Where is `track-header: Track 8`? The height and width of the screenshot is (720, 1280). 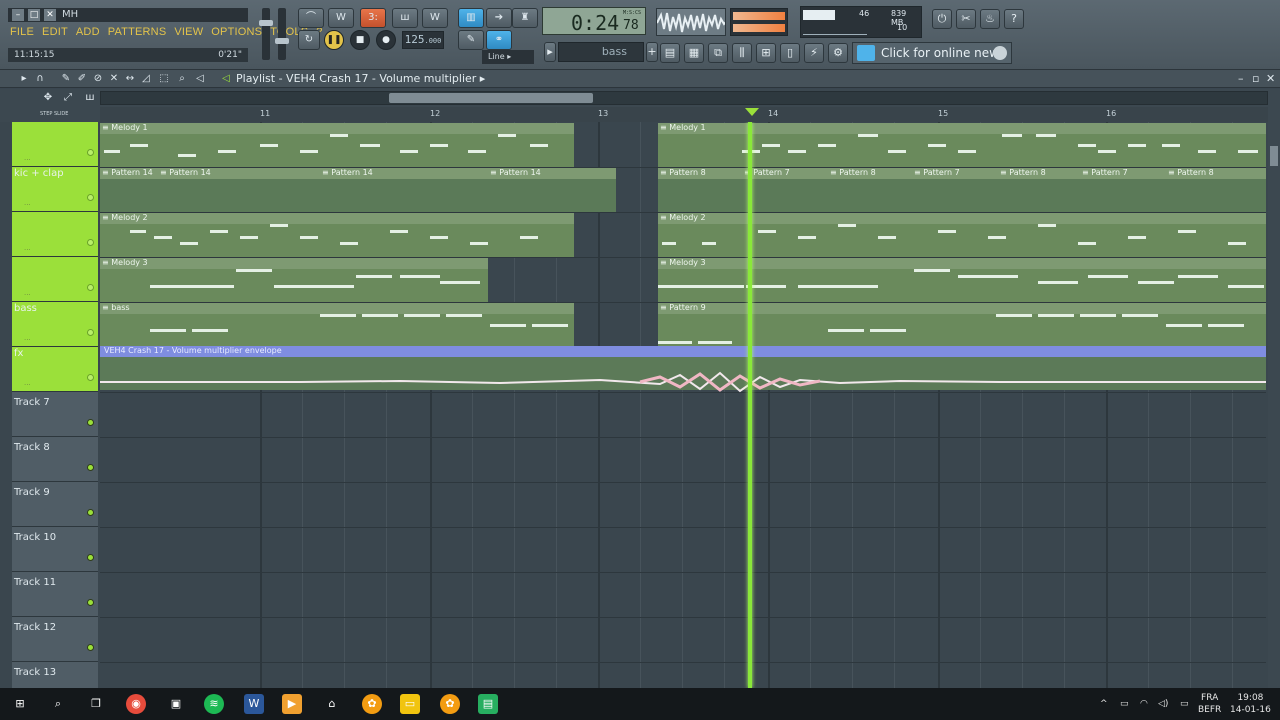
track-header: Track 8 is located at coordinates (55, 459).